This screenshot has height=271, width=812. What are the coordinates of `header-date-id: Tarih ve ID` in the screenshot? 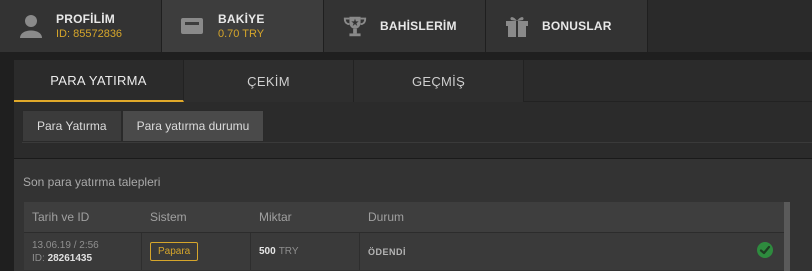 It's located at (61, 217).